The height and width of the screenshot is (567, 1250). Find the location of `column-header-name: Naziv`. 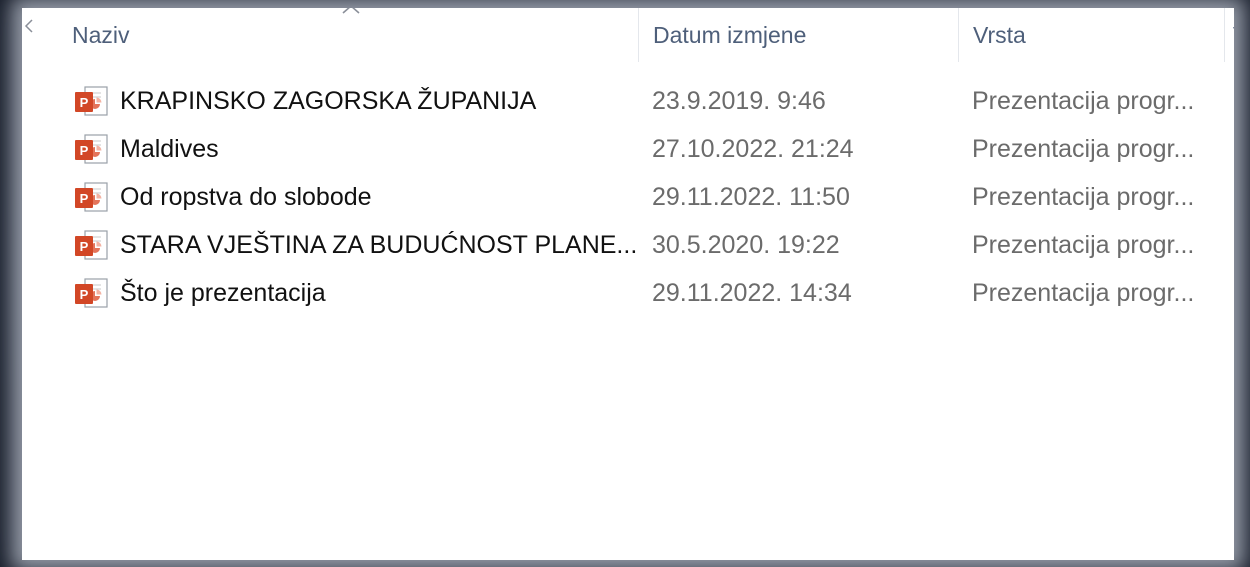

column-header-name: Naziv is located at coordinates (348, 35).